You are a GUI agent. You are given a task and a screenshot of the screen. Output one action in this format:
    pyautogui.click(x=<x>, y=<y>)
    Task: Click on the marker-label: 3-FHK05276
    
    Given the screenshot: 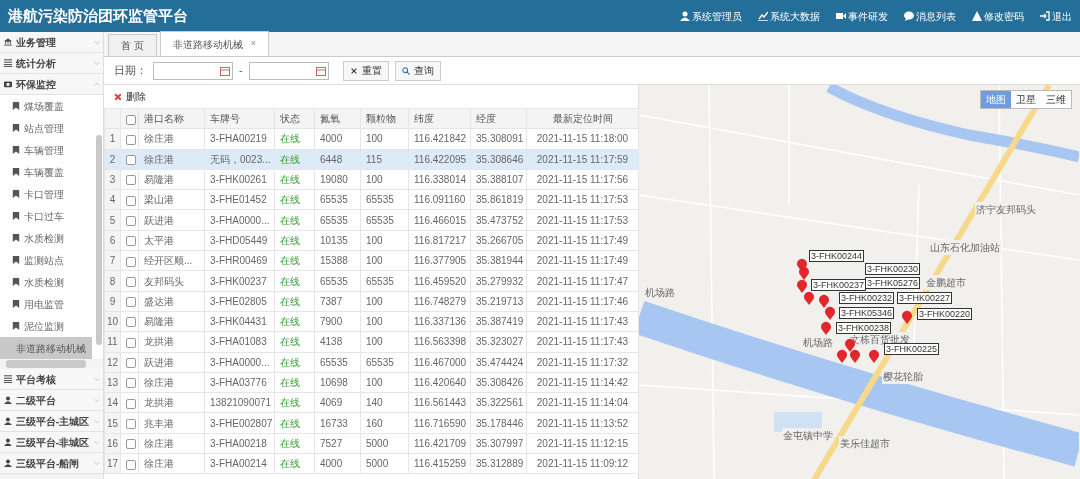 What is the action you would take?
    pyautogui.click(x=893, y=283)
    